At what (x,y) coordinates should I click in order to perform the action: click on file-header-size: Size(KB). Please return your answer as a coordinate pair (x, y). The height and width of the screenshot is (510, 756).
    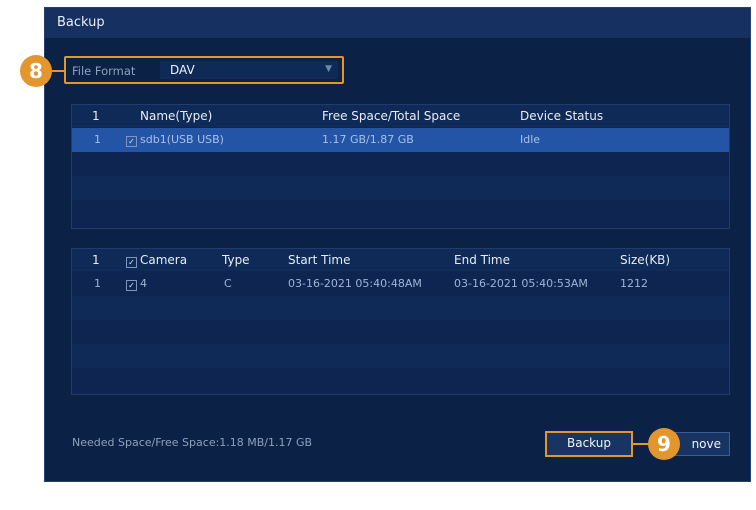
    Looking at the image, I should click on (645, 260).